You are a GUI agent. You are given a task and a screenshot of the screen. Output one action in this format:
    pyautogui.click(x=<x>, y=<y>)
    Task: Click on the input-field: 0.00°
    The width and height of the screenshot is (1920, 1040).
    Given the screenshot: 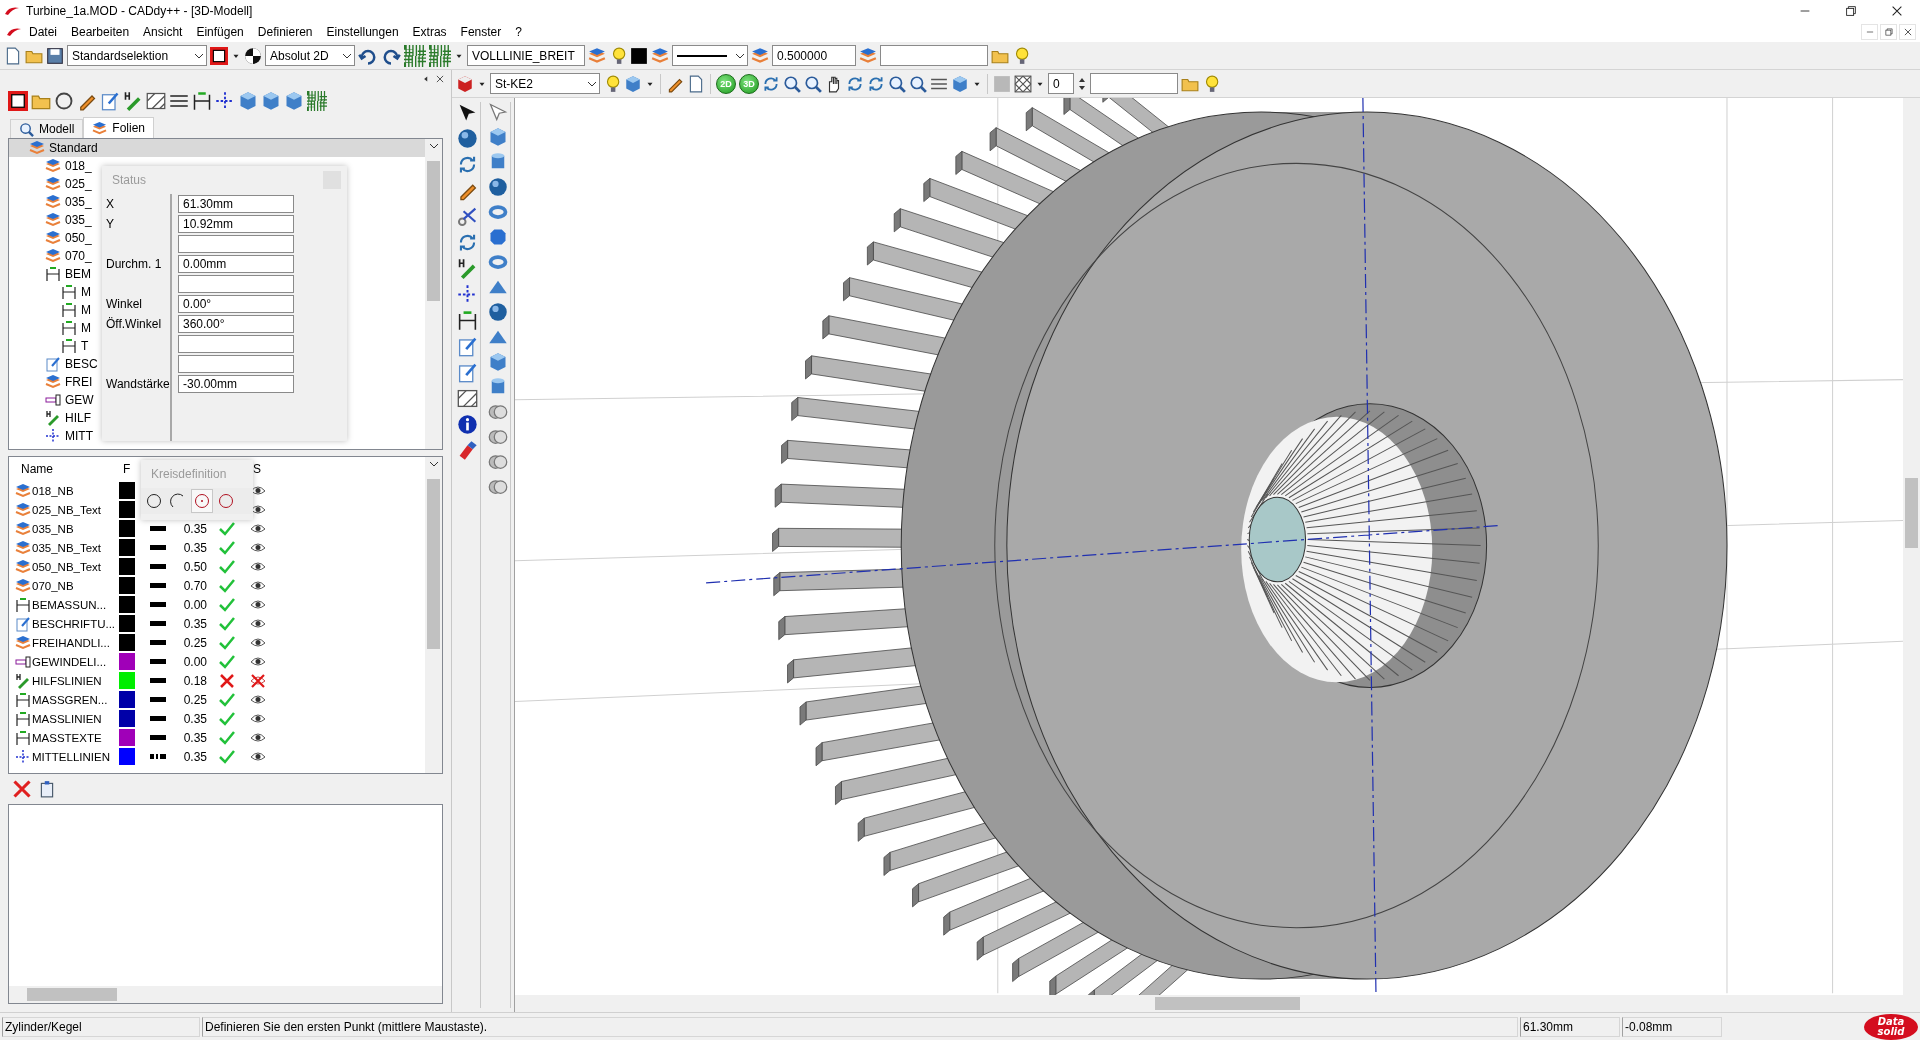 What is the action you would take?
    pyautogui.click(x=236, y=304)
    